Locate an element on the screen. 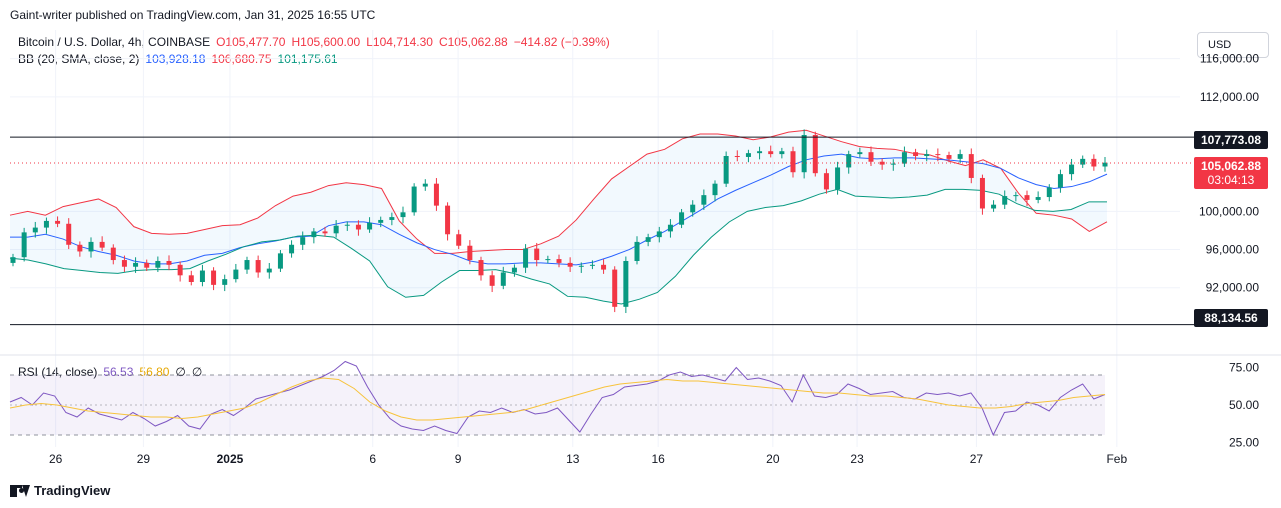  time-tick-label: 13 is located at coordinates (573, 459).